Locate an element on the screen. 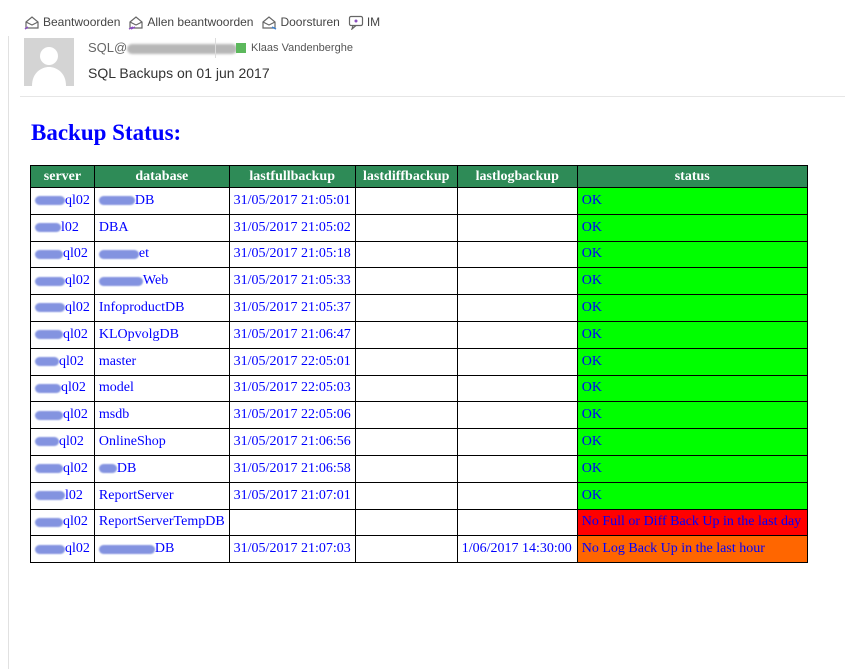 The image size is (845, 669). cell-database: OnlineShop is located at coordinates (161, 442).